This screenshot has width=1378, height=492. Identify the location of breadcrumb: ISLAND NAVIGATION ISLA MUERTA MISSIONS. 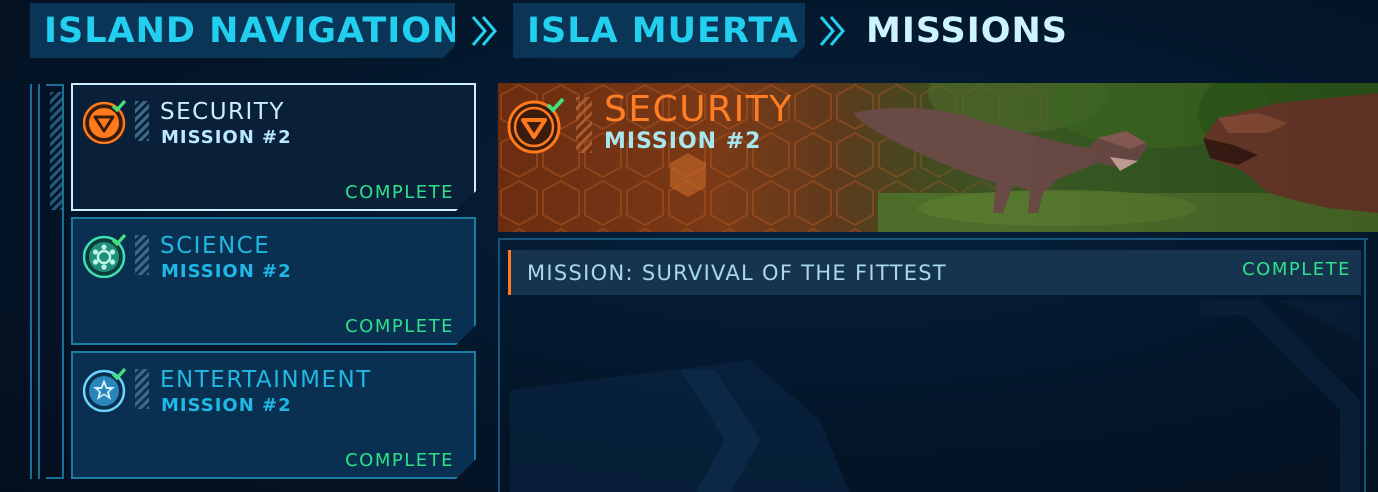
(689, 35).